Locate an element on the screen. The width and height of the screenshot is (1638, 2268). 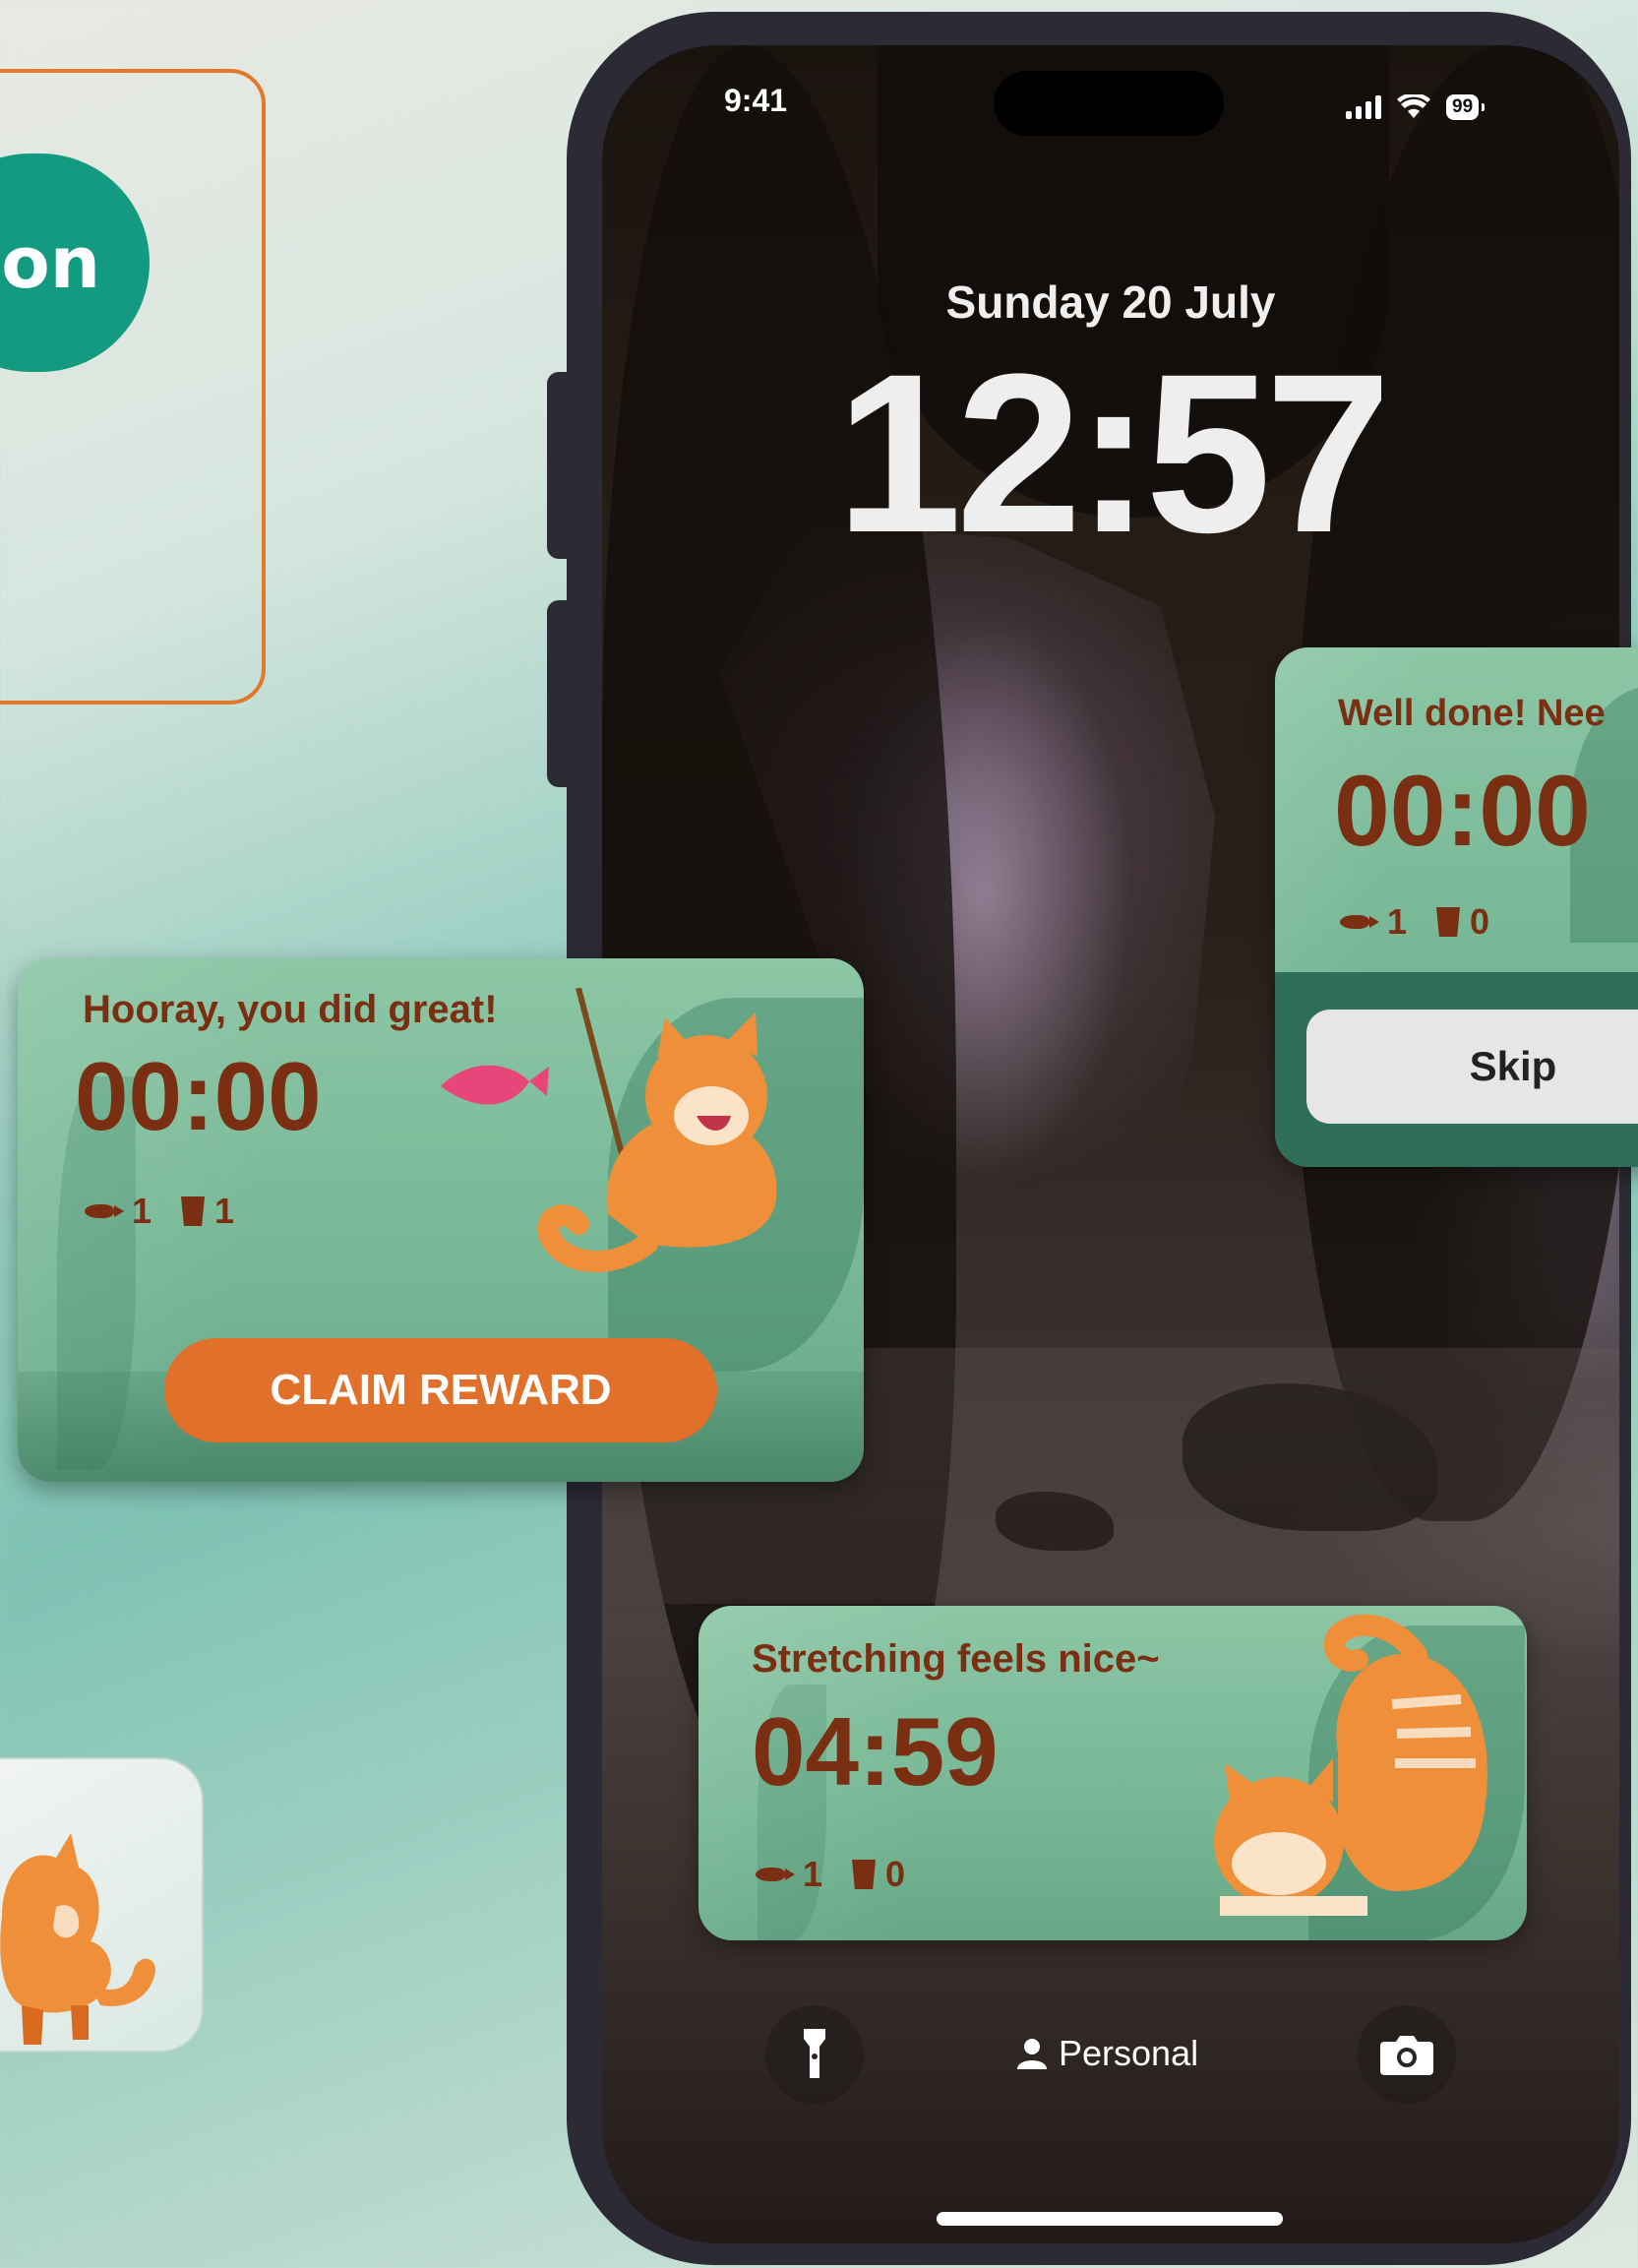
camera-button is located at coordinates (1407, 2054).